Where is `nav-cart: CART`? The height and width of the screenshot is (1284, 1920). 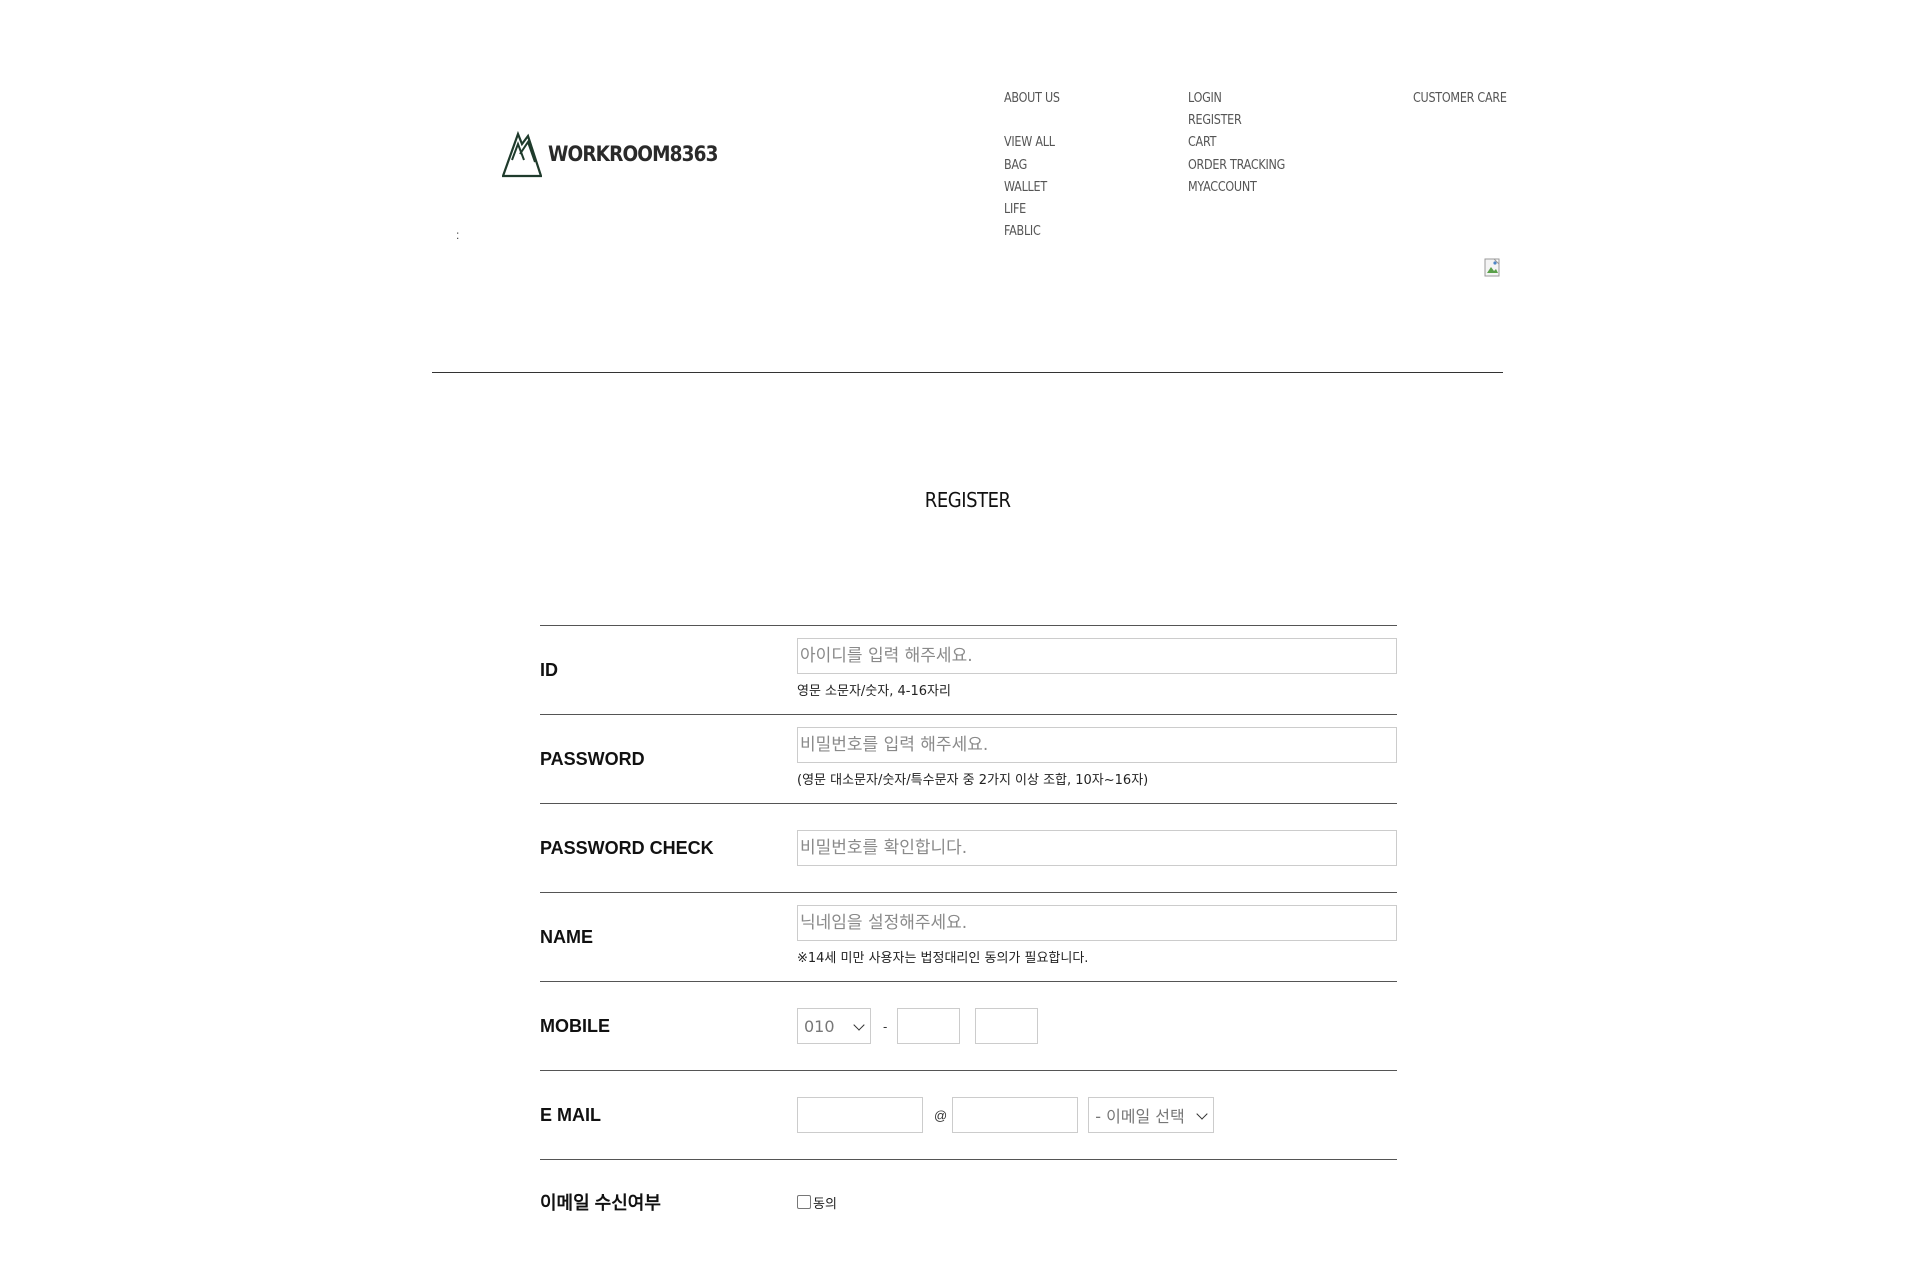 nav-cart: CART is located at coordinates (1236, 143).